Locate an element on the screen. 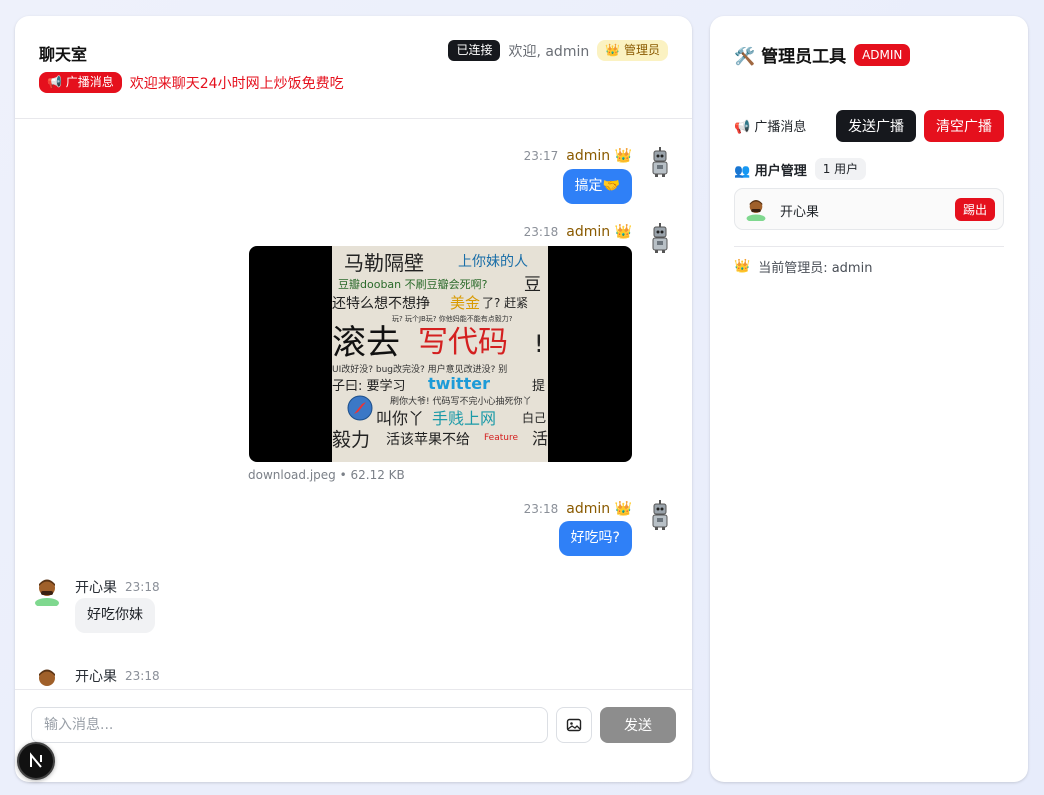  image-line: 写代码 is located at coordinates (463, 342).